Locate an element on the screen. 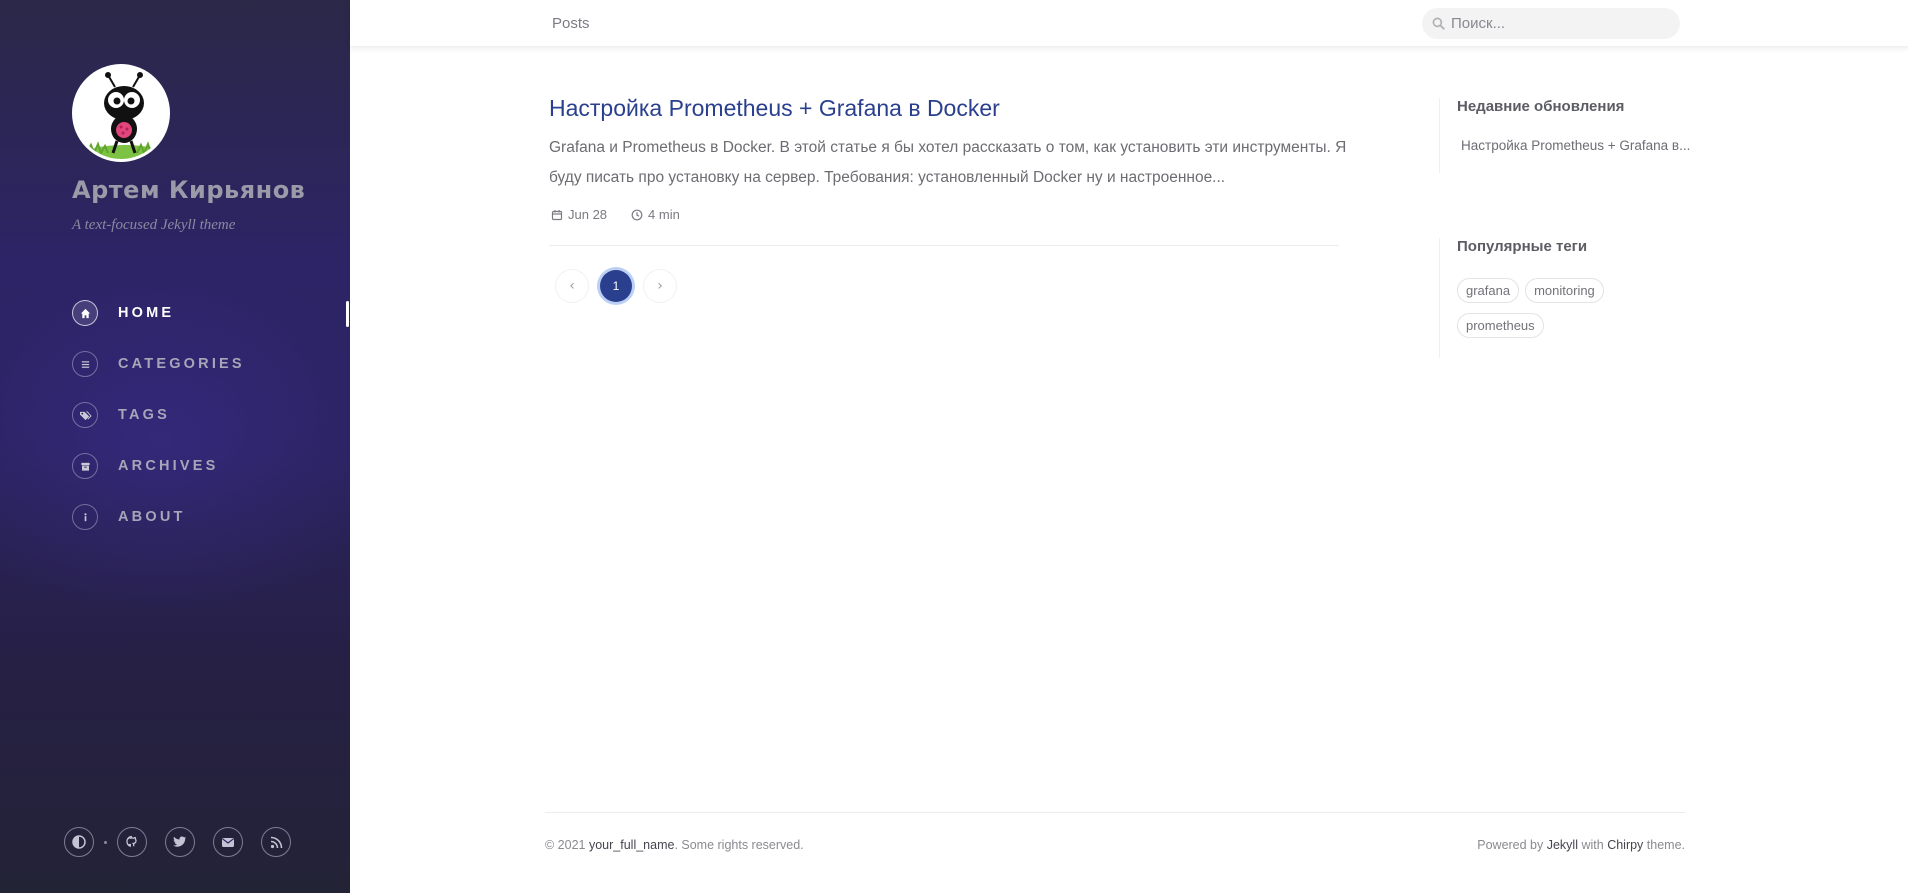 This screenshot has height=893, width=1908. search-input is located at coordinates (1561, 23).